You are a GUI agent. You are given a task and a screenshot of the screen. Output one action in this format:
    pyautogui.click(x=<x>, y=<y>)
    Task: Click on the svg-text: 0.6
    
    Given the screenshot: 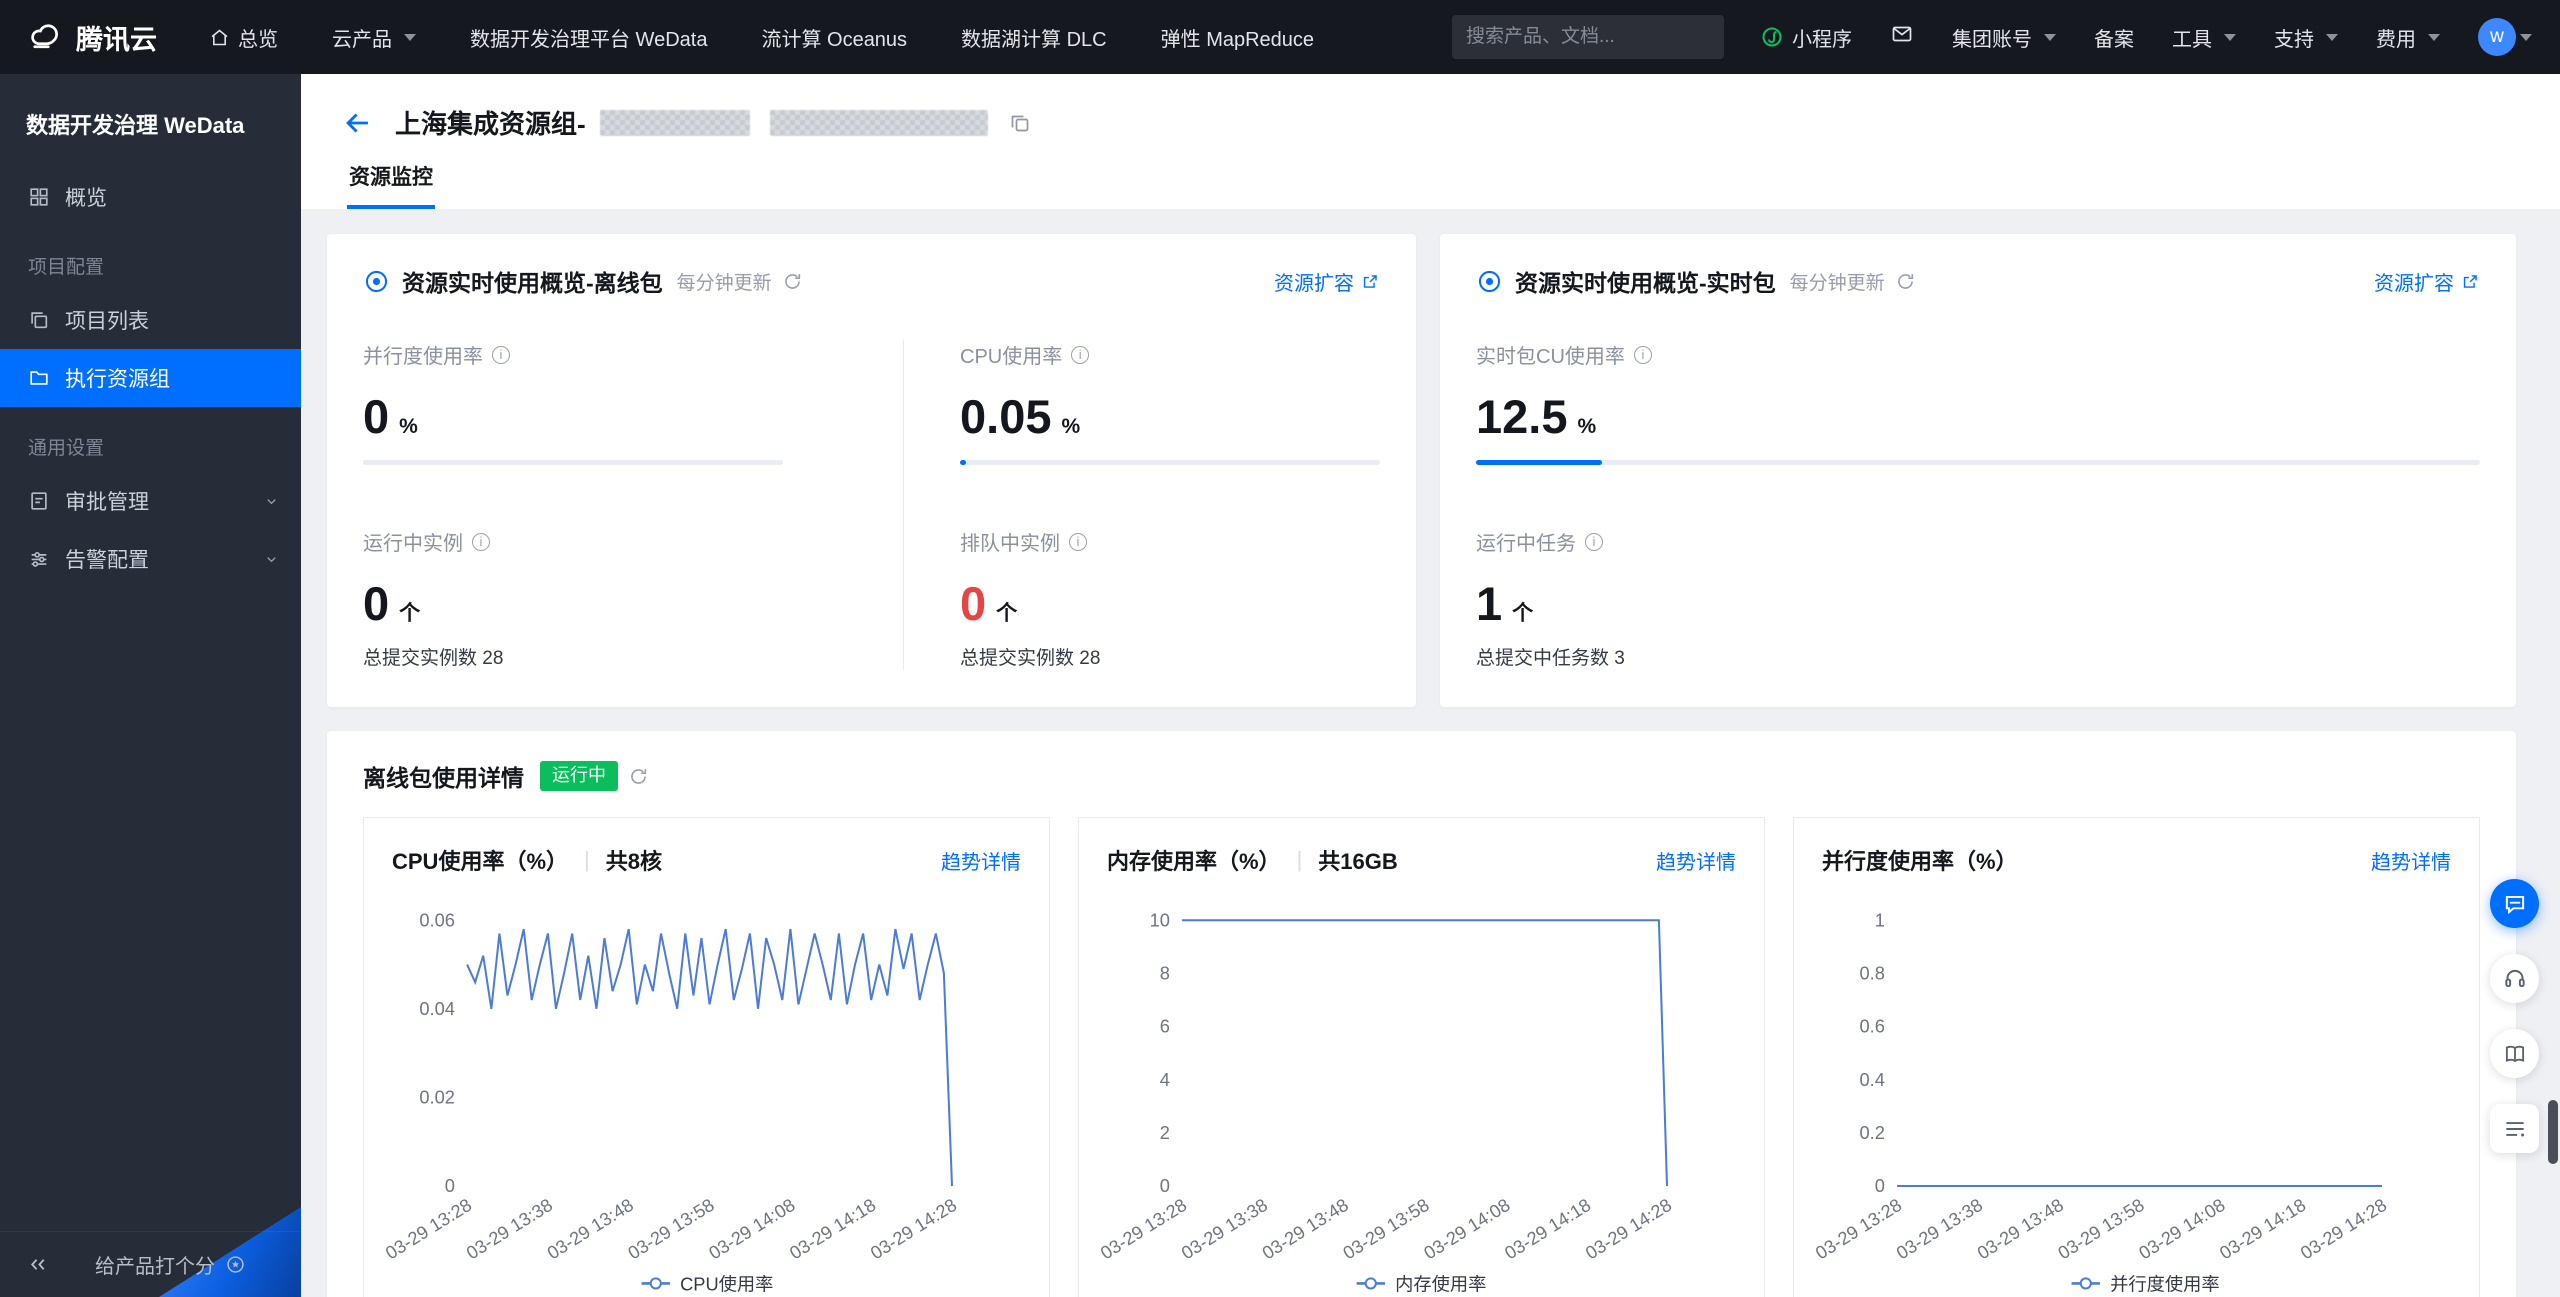 What is the action you would take?
    pyautogui.click(x=1872, y=1026)
    